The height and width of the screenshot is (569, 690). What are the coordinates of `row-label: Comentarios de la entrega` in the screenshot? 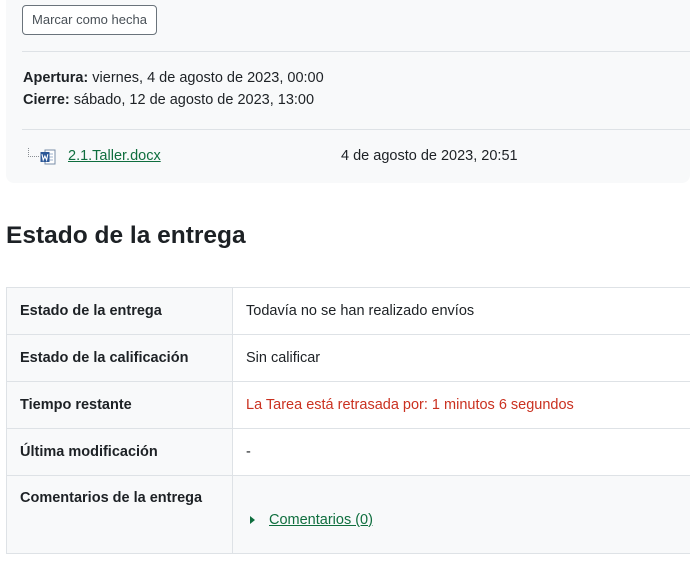 It's located at (119, 514).